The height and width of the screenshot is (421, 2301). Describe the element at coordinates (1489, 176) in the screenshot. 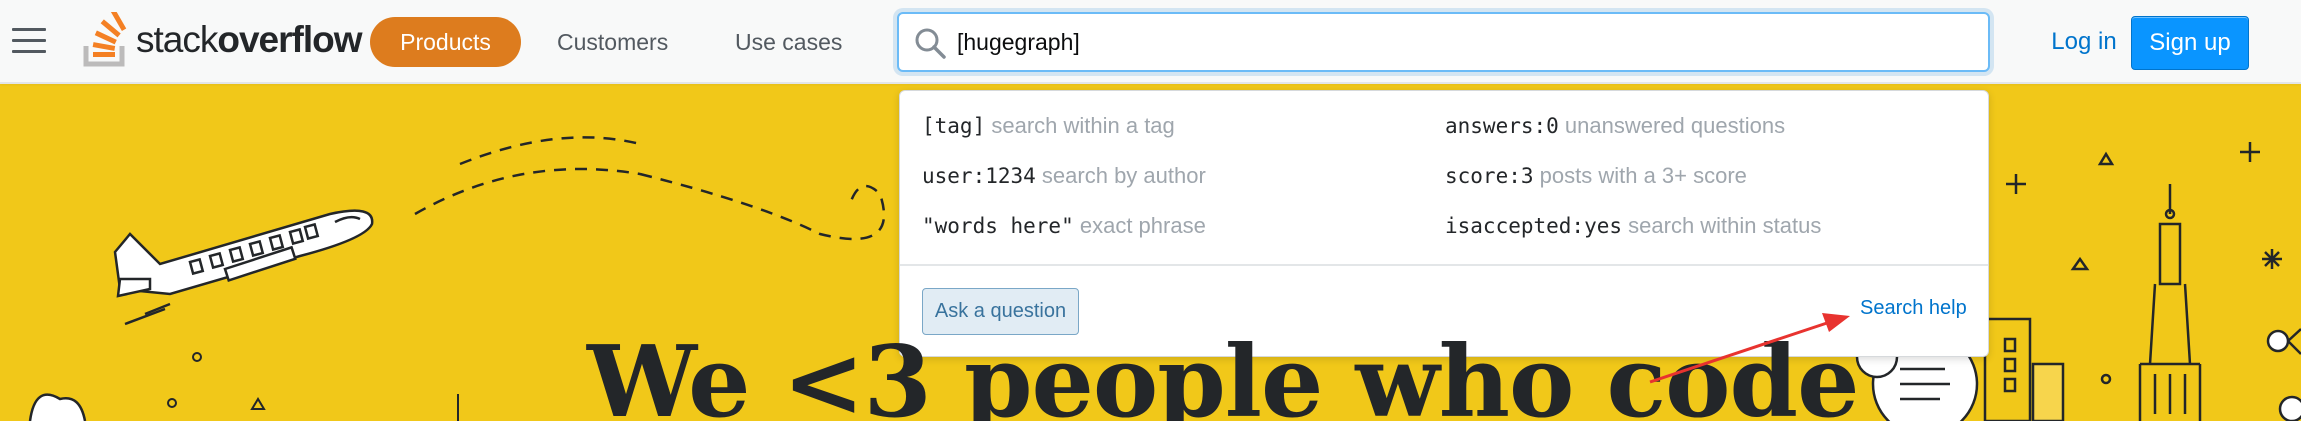

I see `hint-code: score:3` at that location.